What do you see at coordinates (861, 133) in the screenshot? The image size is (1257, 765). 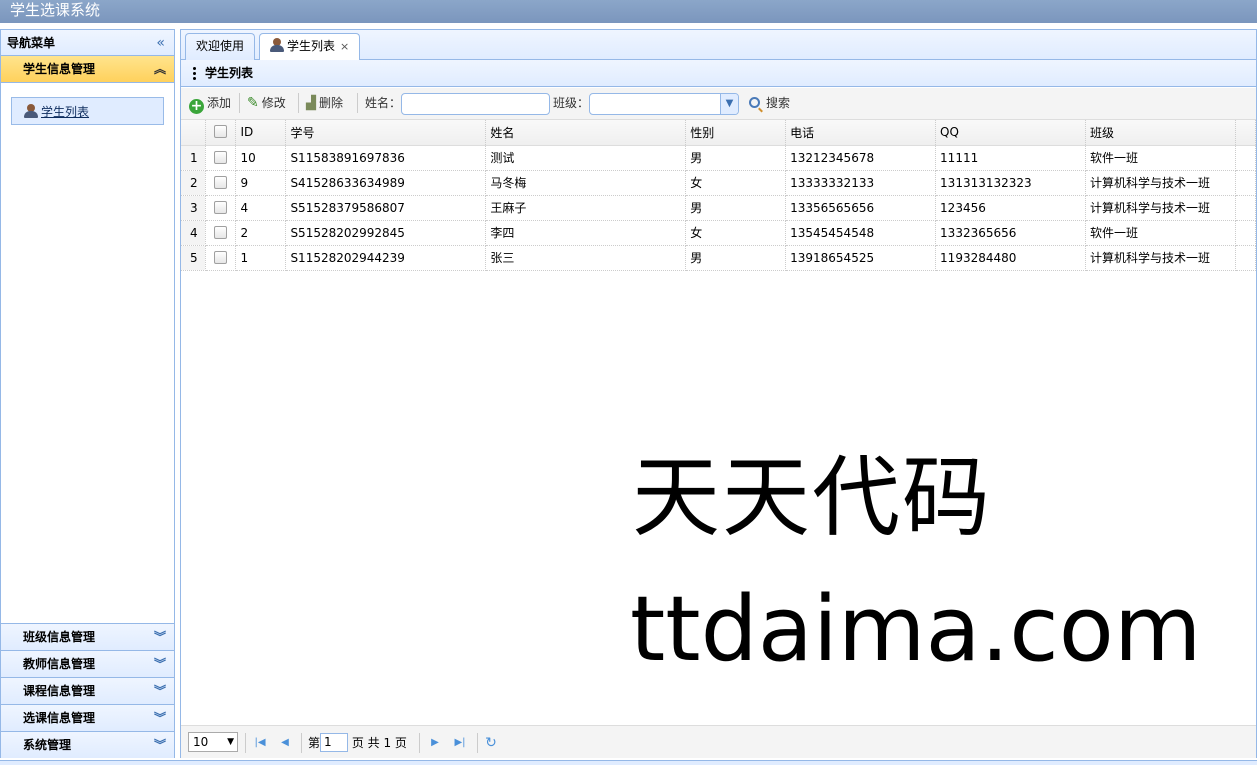 I see `column-header-phone: 电话` at bounding box center [861, 133].